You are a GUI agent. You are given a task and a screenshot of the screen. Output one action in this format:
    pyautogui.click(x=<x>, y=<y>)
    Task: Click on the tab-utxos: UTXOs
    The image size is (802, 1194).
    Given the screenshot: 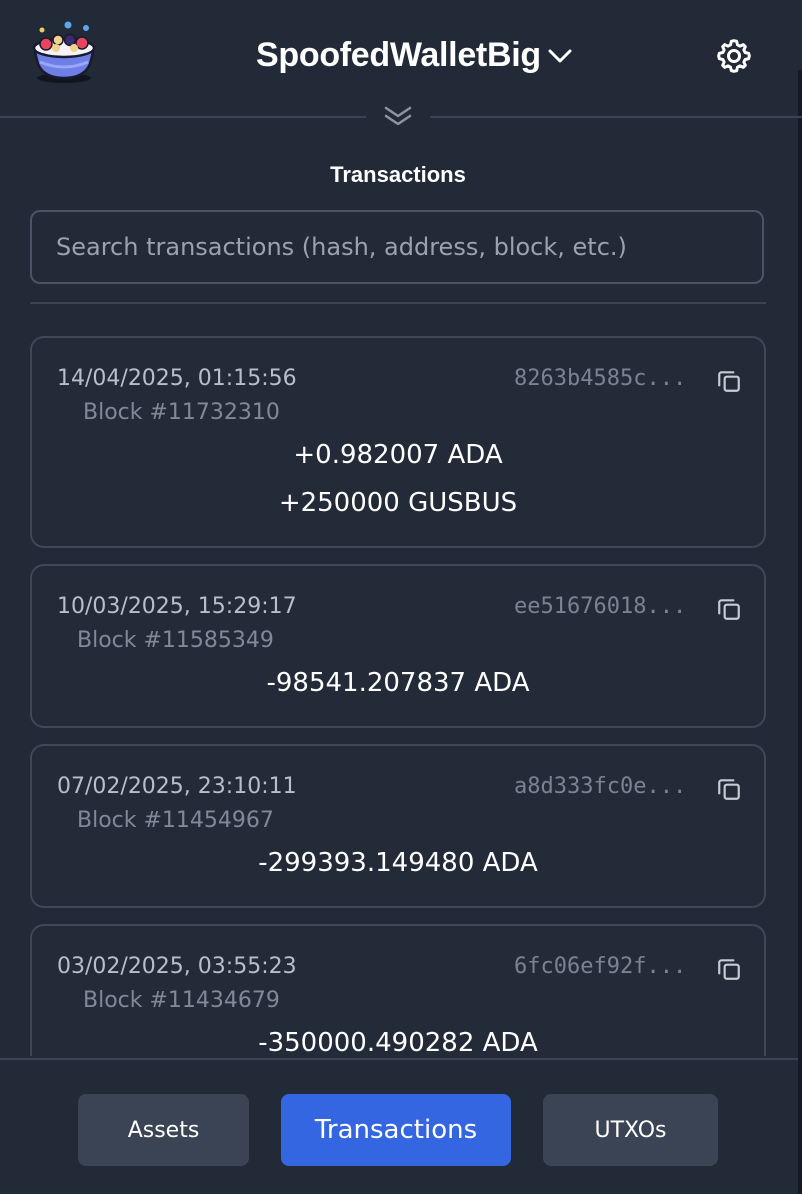 What is the action you would take?
    pyautogui.click(x=630, y=1130)
    